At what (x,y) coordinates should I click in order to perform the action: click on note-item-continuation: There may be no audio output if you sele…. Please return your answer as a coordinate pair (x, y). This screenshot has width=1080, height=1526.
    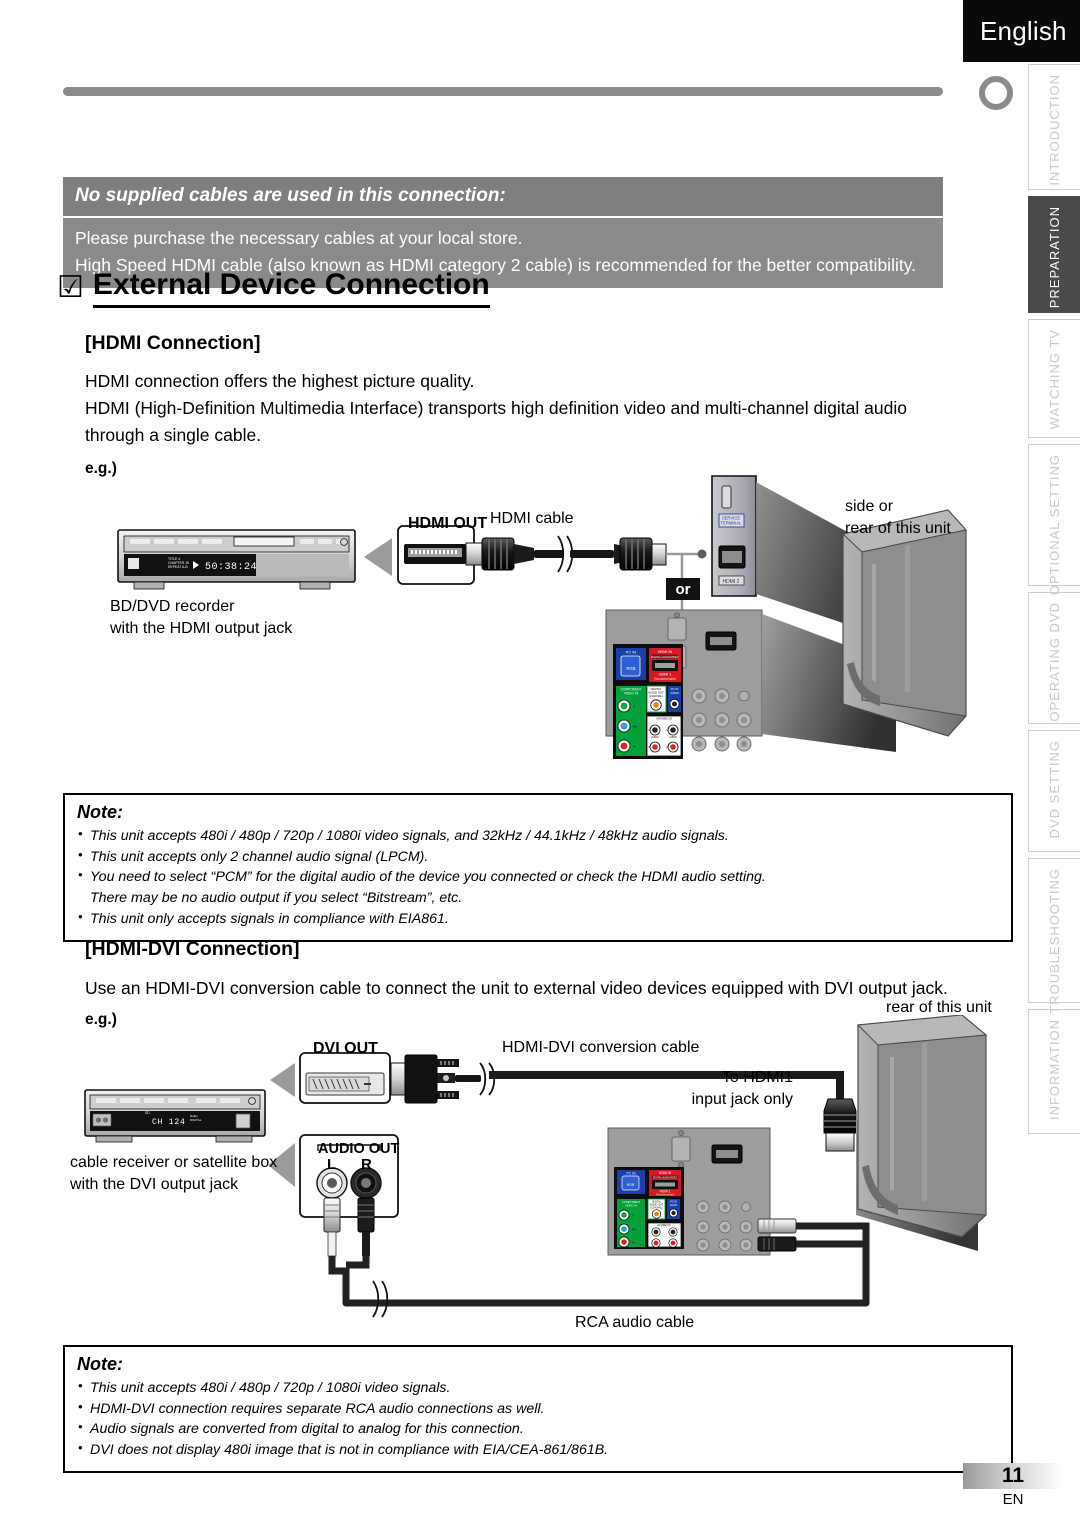
    Looking at the image, I should click on (276, 898).